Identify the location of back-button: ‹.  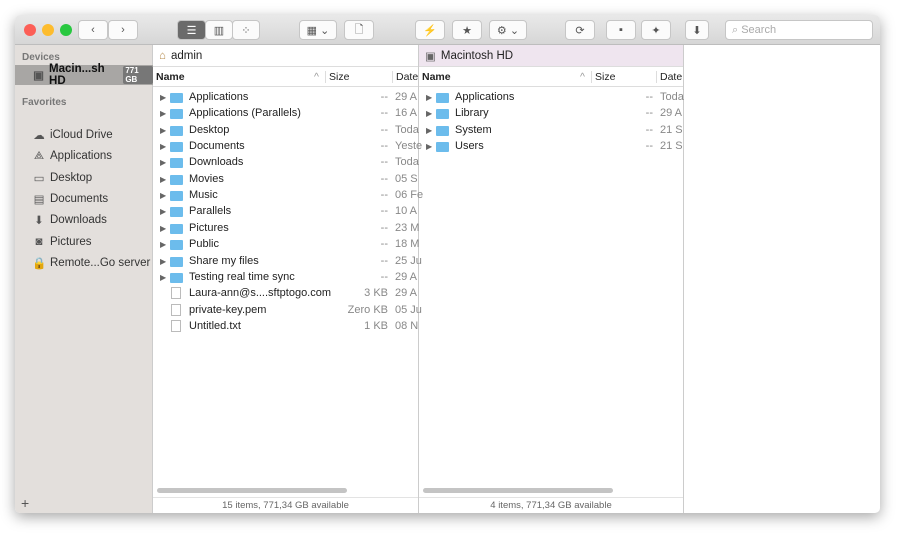
(93, 30).